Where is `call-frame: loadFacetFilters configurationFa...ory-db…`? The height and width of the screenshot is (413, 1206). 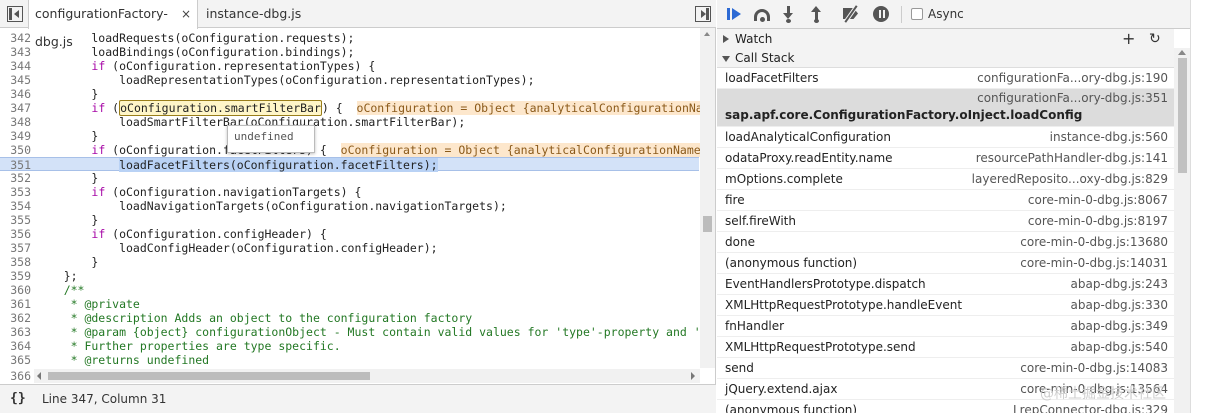
call-frame: loadFacetFilters configurationFa...ory-db… is located at coordinates (945, 78).